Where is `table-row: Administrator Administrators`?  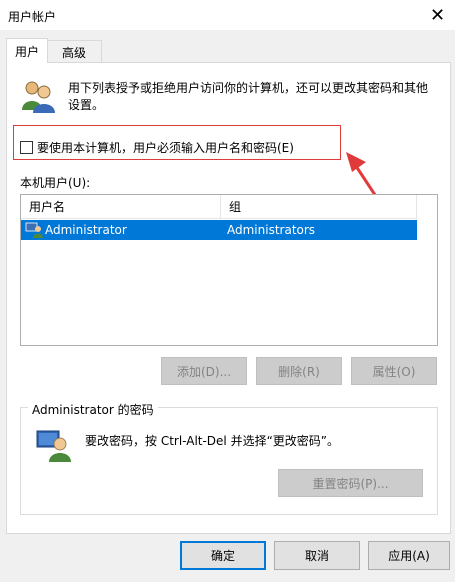 table-row: Administrator Administrators is located at coordinates (219, 230).